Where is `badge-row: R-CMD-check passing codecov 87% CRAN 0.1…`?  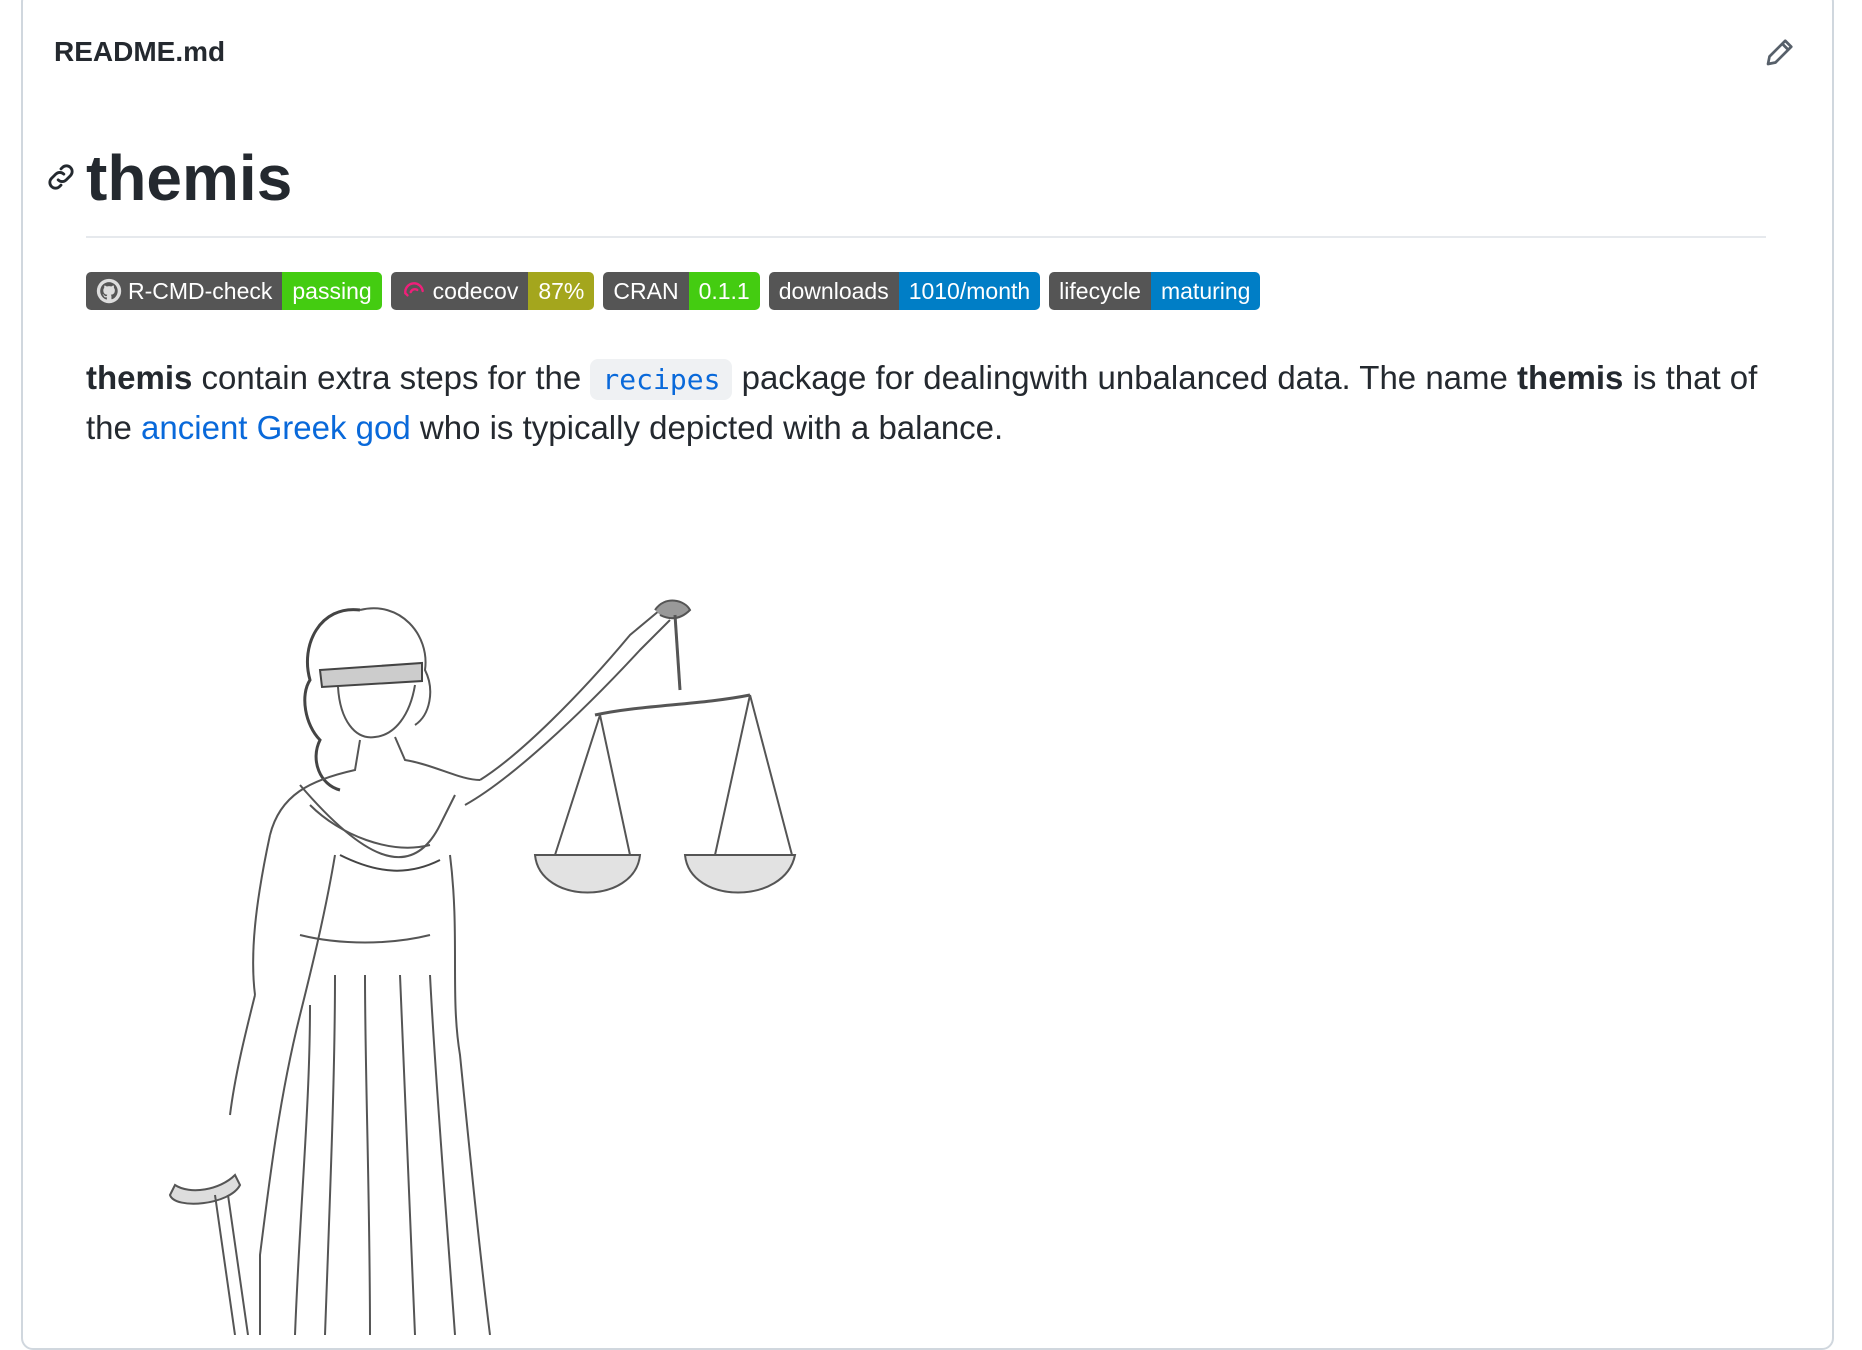 badge-row: R-CMD-check passing codecov 87% CRAN 0.1… is located at coordinates (673, 291).